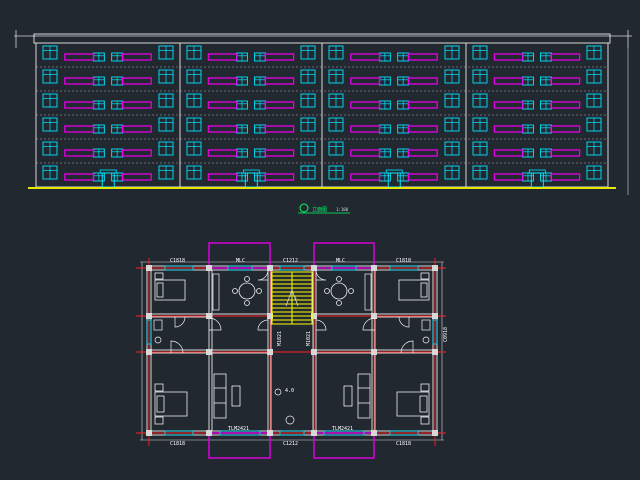  Describe the element at coordinates (342, 209) in the screenshot. I see `elevation-scale-text: 1:100` at that location.